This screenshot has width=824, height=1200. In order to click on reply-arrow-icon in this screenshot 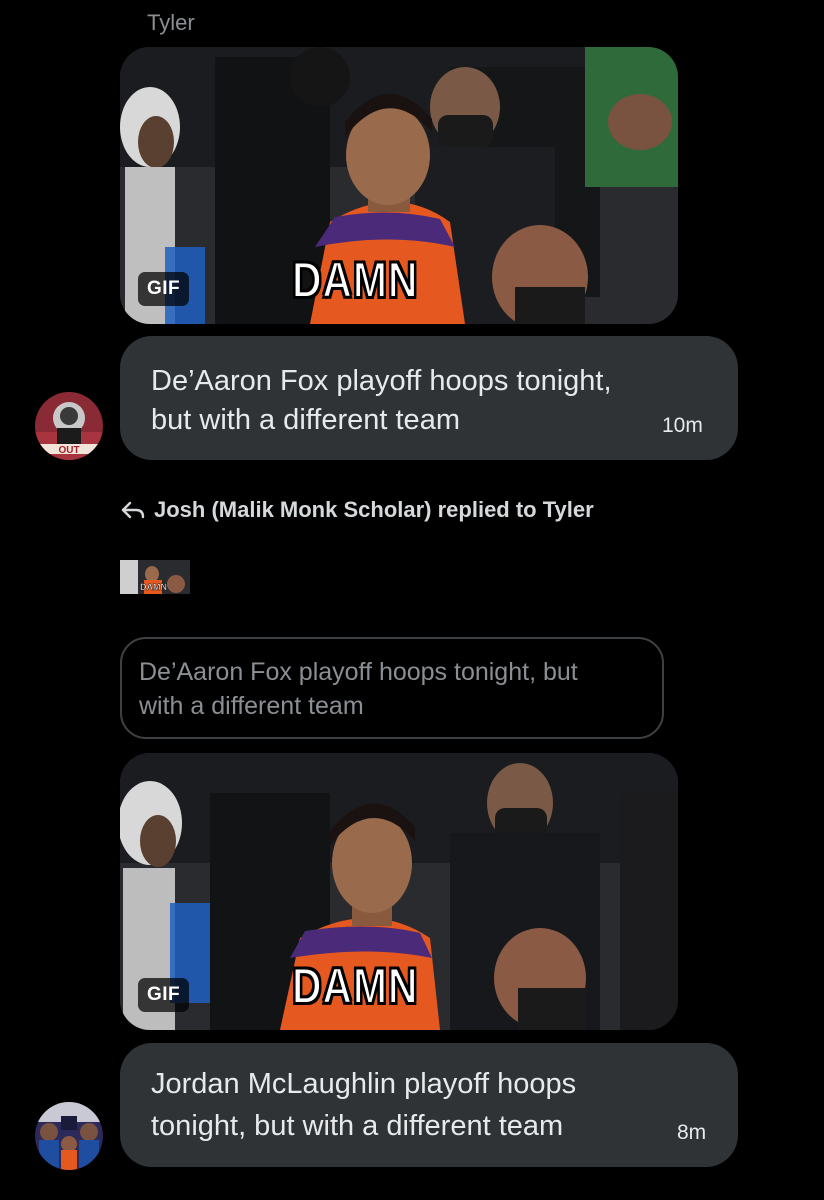, I will do `click(133, 510)`.